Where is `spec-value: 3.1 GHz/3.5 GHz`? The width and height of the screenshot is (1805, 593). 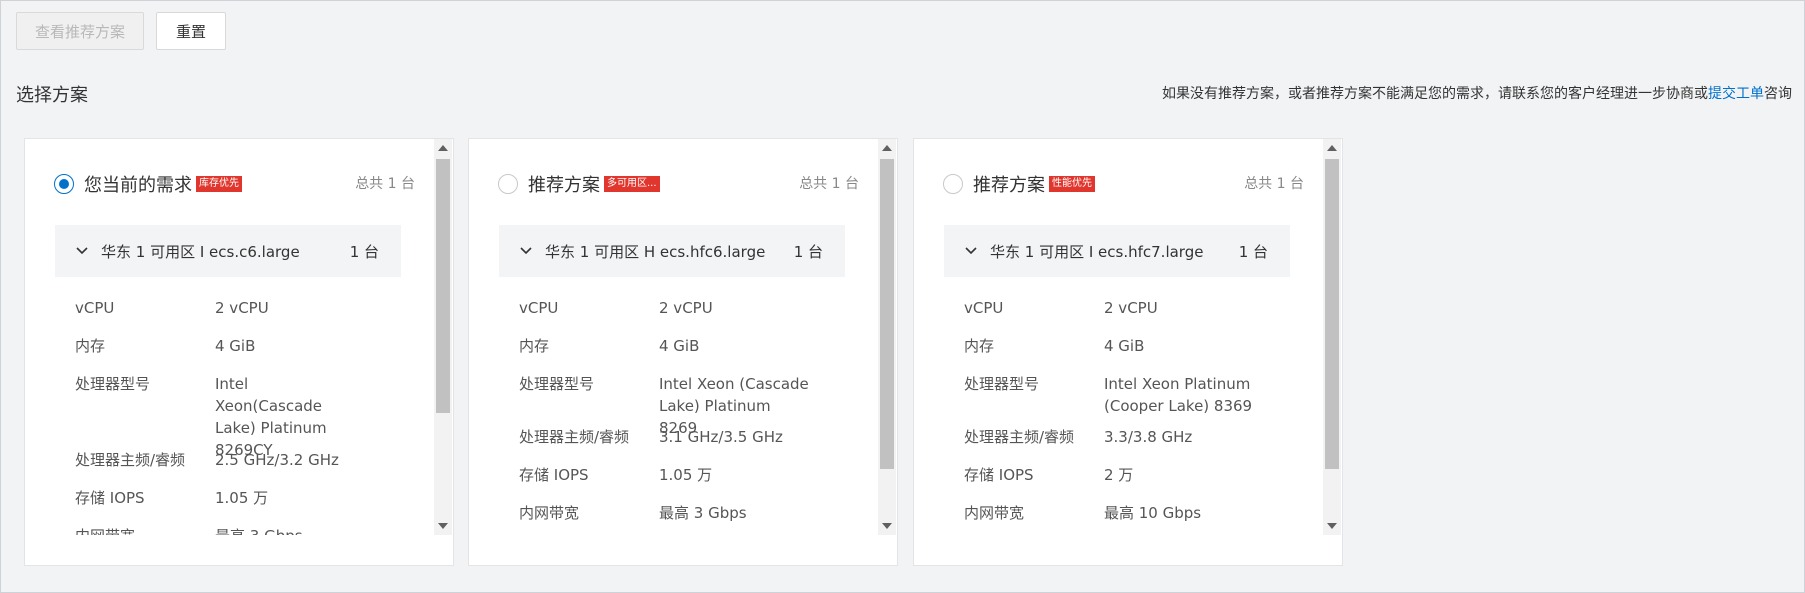
spec-value: 3.1 GHz/3.5 GHz is located at coordinates (721, 437).